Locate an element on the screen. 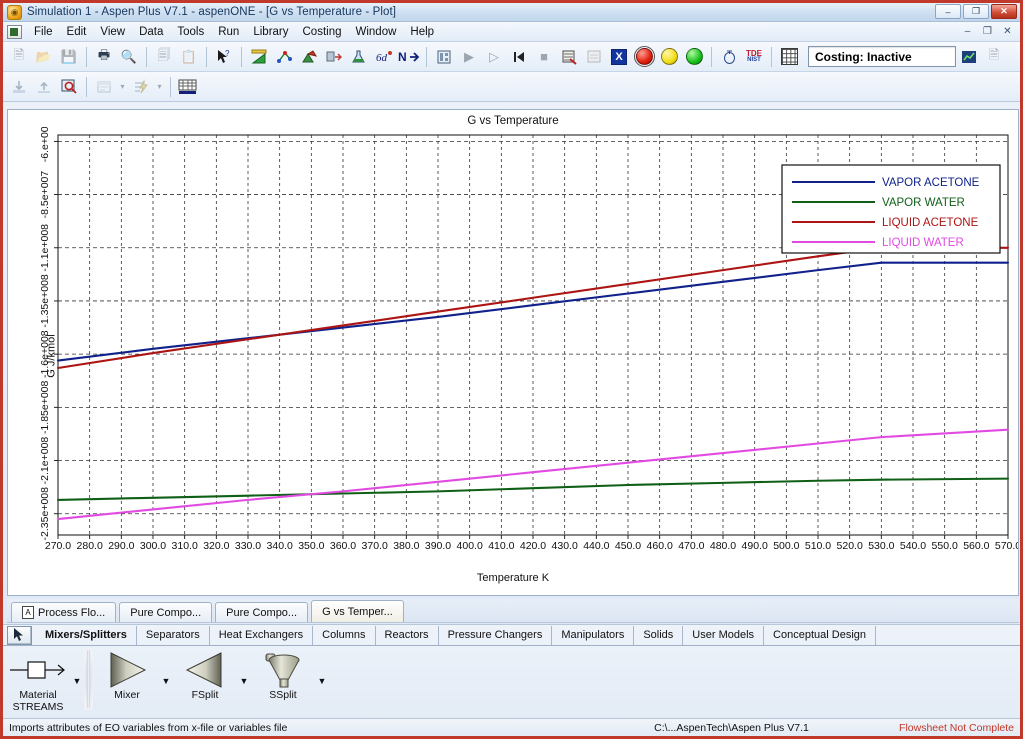 This screenshot has width=1023, height=739. form-caret-icon: ▾ is located at coordinates (122, 87).